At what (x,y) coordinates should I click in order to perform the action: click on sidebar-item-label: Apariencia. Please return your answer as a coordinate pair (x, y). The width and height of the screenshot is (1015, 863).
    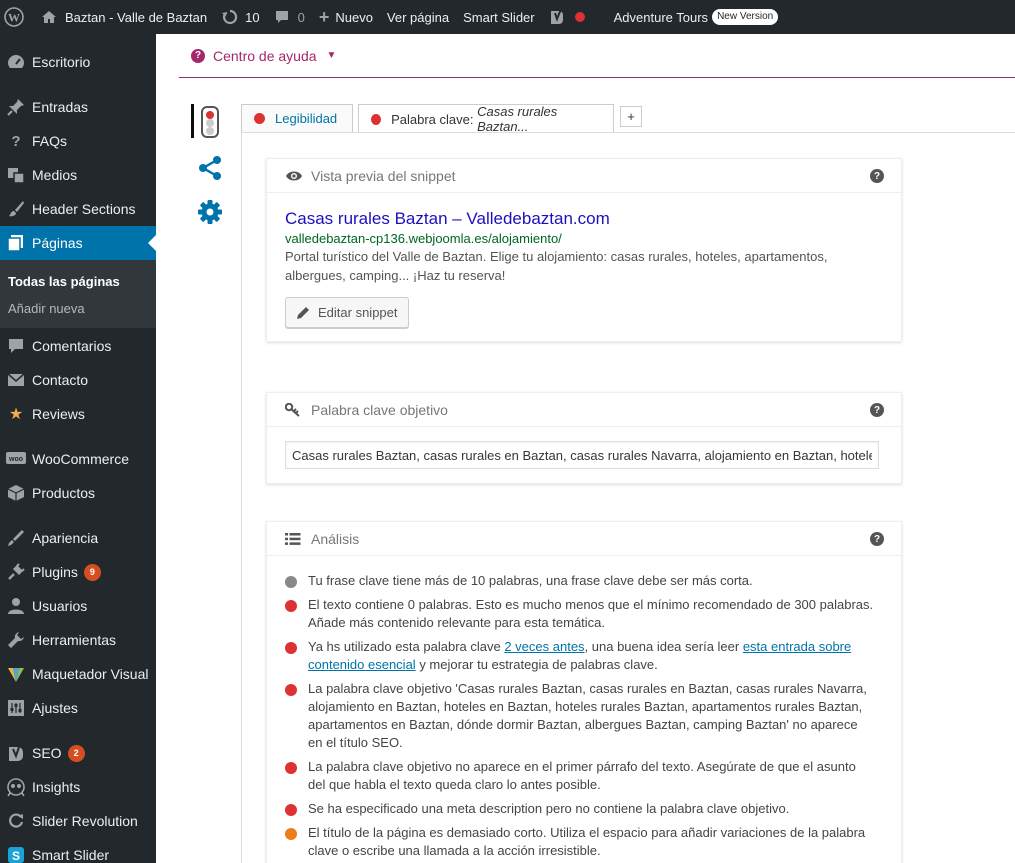
    Looking at the image, I should click on (65, 538).